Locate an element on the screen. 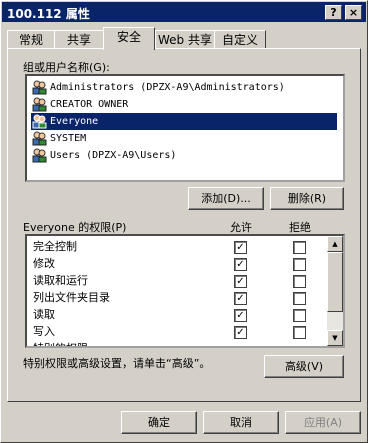 Image resolution: width=368 pixels, height=443 pixels. cancel-button: 取消 is located at coordinates (241, 422).